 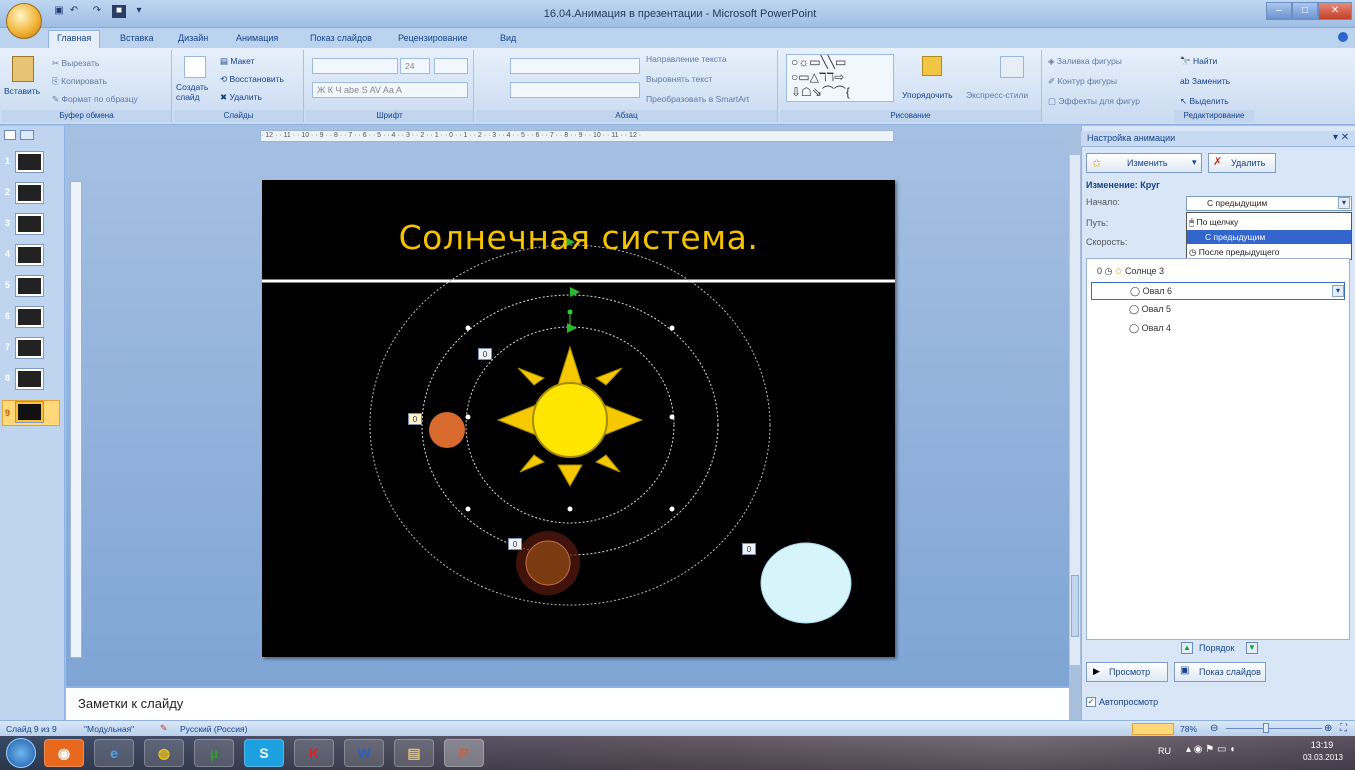 What do you see at coordinates (575, 90) in the screenshot?
I see `align-buttons` at bounding box center [575, 90].